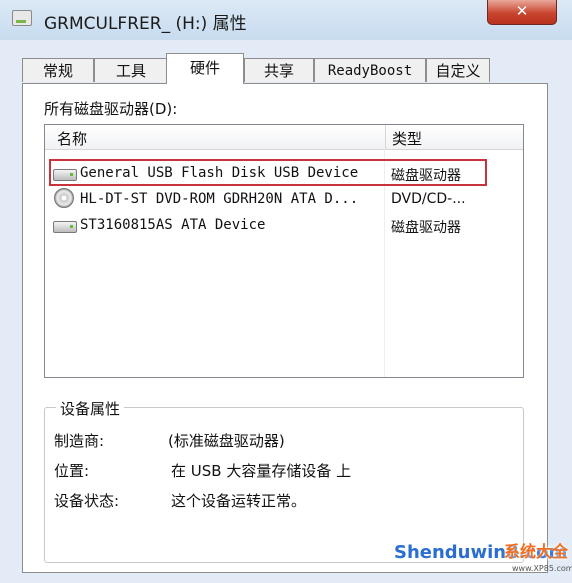 The width and height of the screenshot is (572, 583). What do you see at coordinates (542, 568) in the screenshot?
I see `watermark-url: www.XP85.com` at bounding box center [542, 568].